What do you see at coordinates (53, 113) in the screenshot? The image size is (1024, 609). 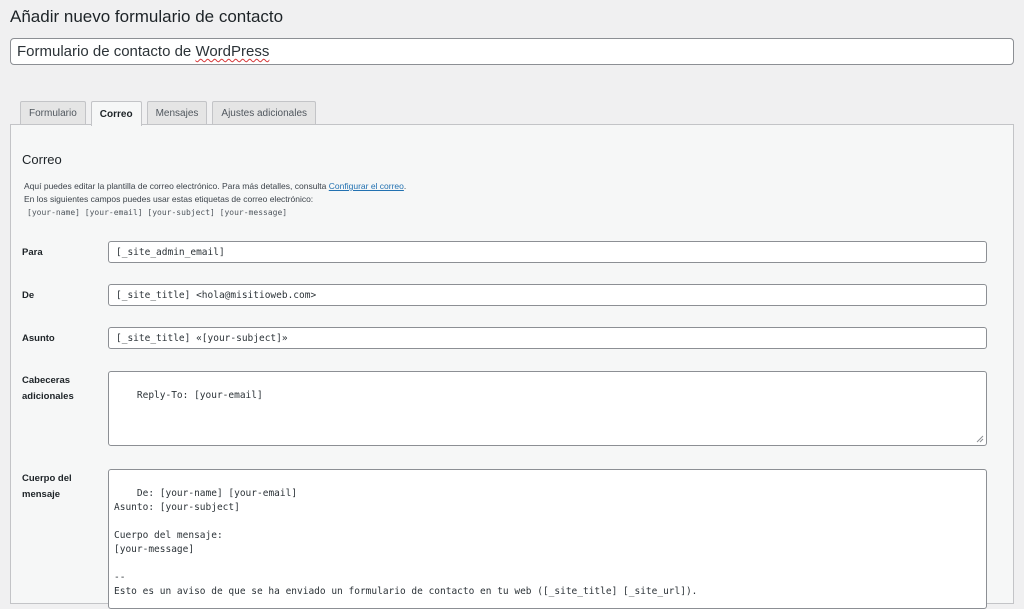 I see `tab-formulario: Formulario` at bounding box center [53, 113].